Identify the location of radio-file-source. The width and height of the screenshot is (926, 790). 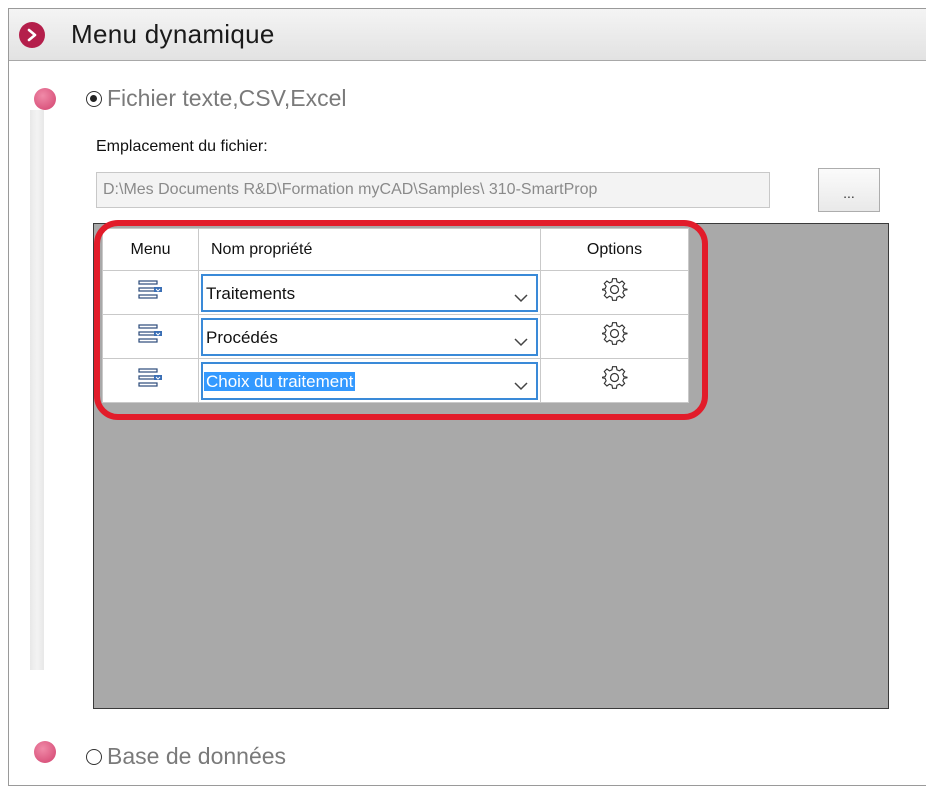
(94, 99).